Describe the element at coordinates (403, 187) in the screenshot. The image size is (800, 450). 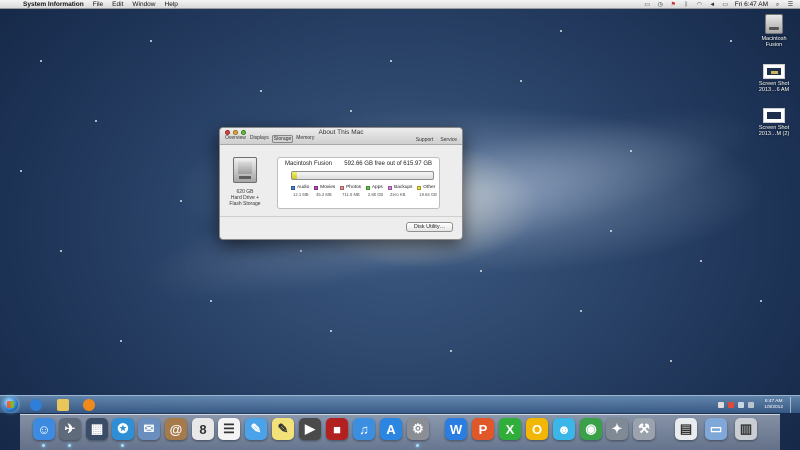
I see `legend-label: Backups` at that location.